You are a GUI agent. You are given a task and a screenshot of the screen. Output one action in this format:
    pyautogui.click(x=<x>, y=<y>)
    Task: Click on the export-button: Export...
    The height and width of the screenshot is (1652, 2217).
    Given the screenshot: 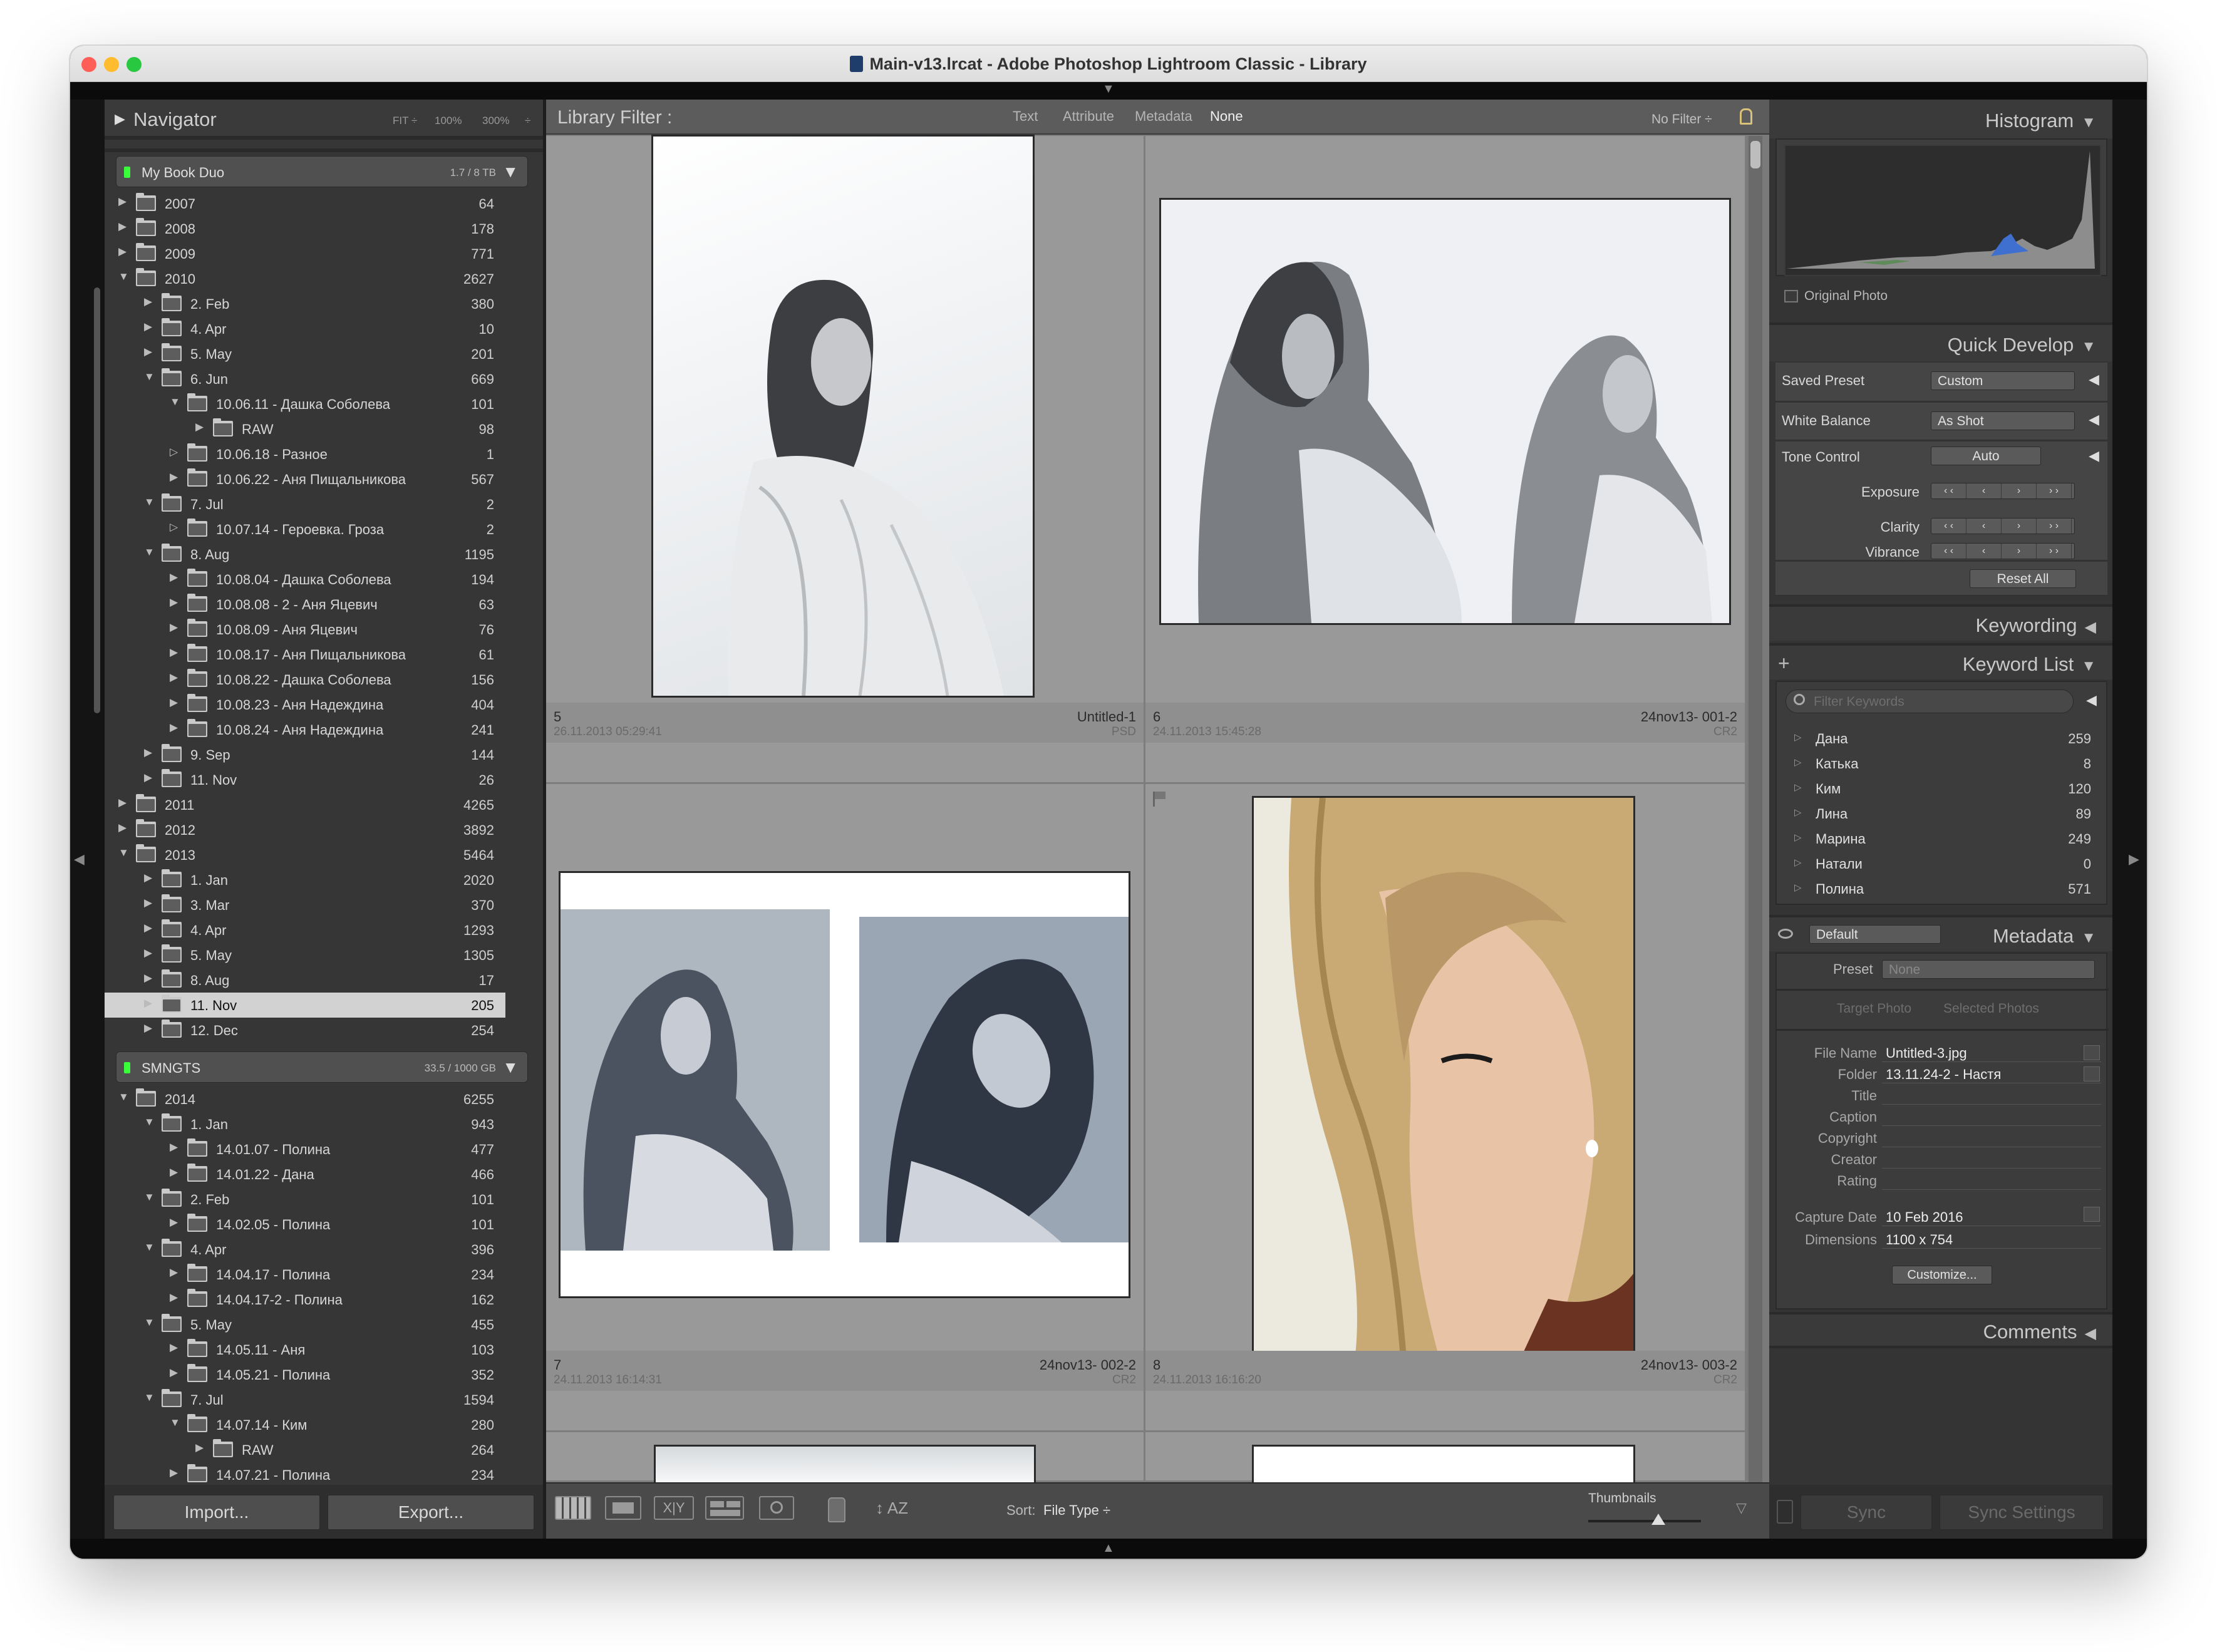 What is the action you would take?
    pyautogui.click(x=431, y=1512)
    